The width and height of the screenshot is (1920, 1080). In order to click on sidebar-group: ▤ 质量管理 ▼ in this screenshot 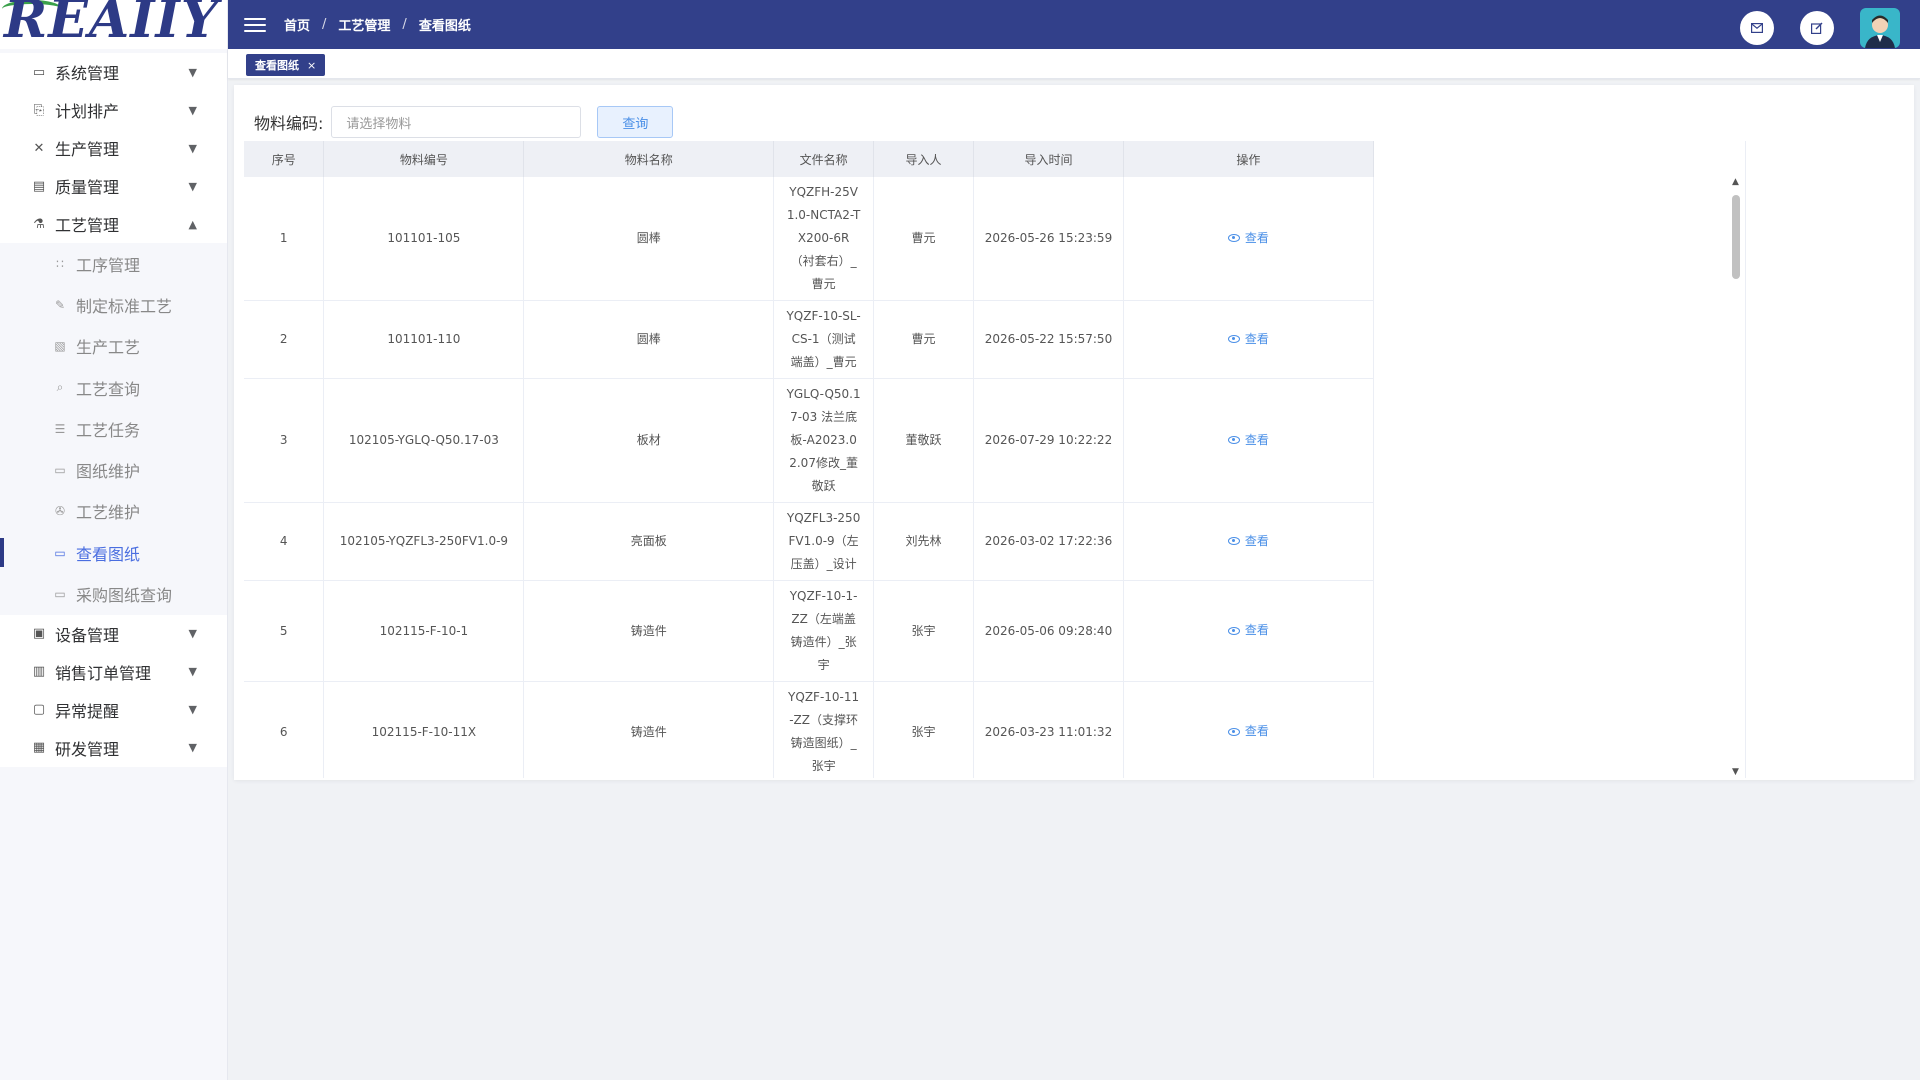, I will do `click(113, 186)`.